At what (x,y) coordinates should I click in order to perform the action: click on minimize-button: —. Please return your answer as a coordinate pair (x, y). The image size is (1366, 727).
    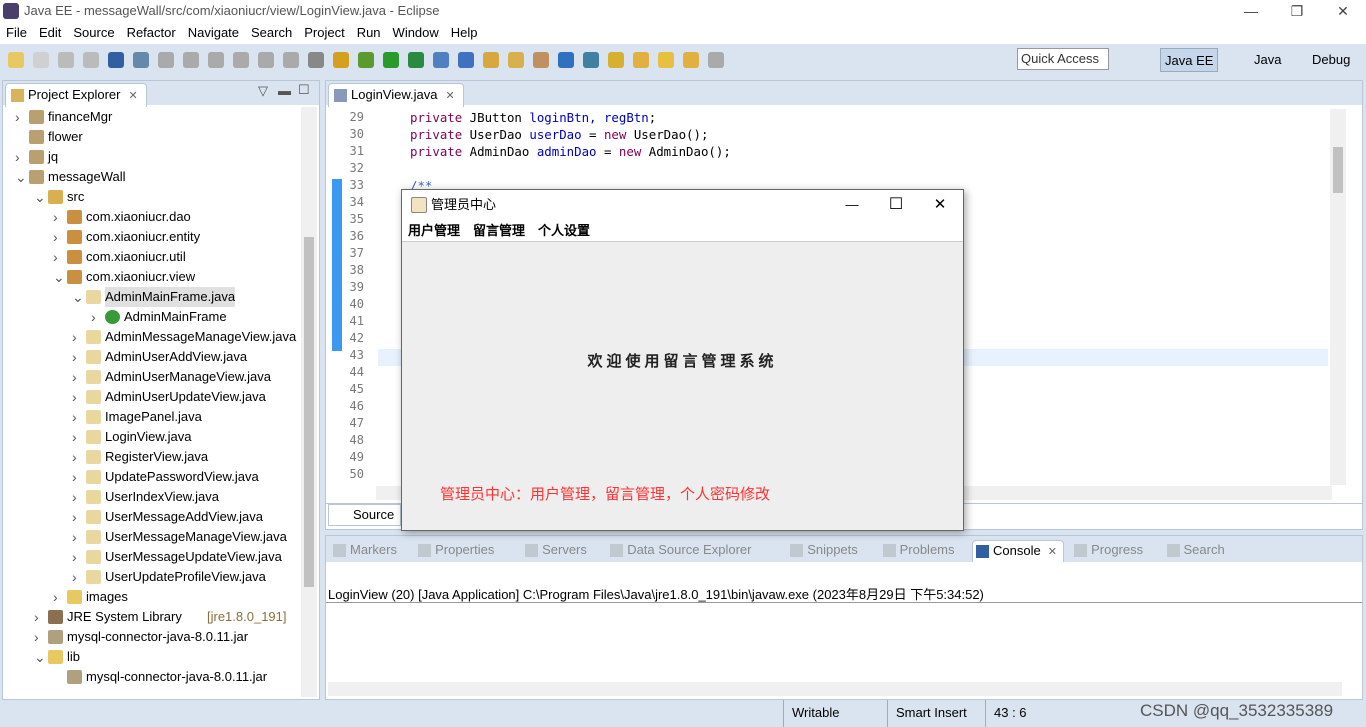
    Looking at the image, I should click on (1251, 11).